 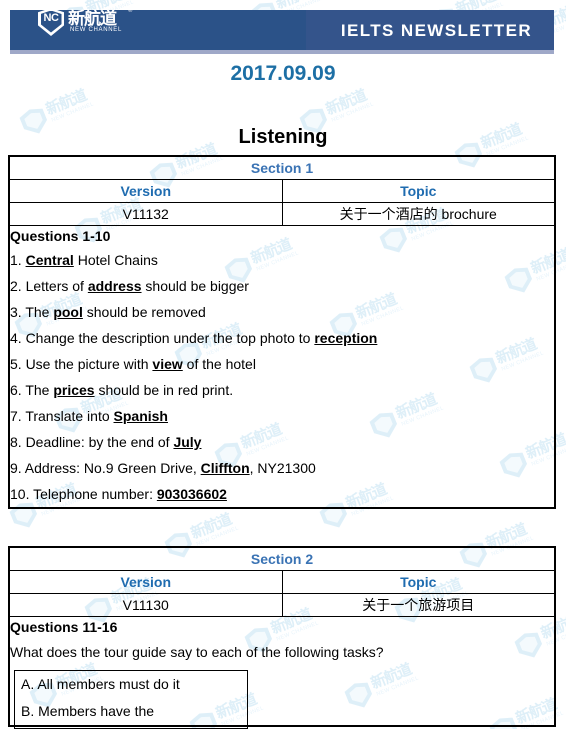 What do you see at coordinates (164, 390) in the screenshot?
I see `question-text: should be in red print.` at bounding box center [164, 390].